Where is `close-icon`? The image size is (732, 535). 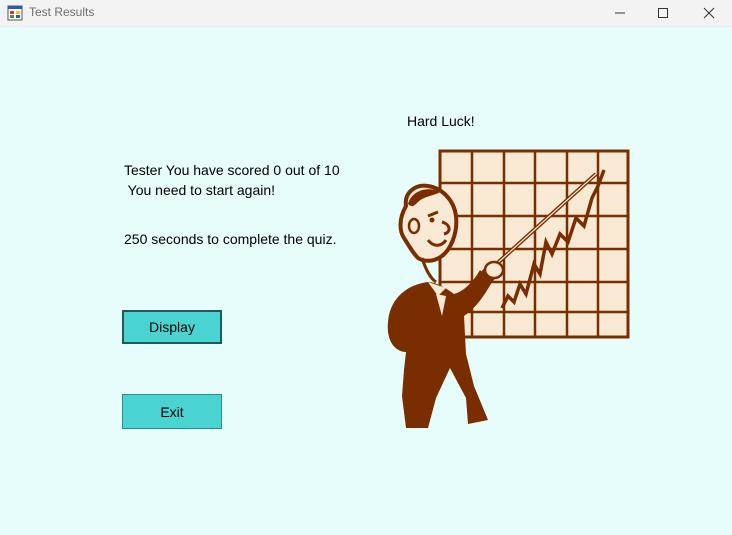
close-icon is located at coordinates (709, 13).